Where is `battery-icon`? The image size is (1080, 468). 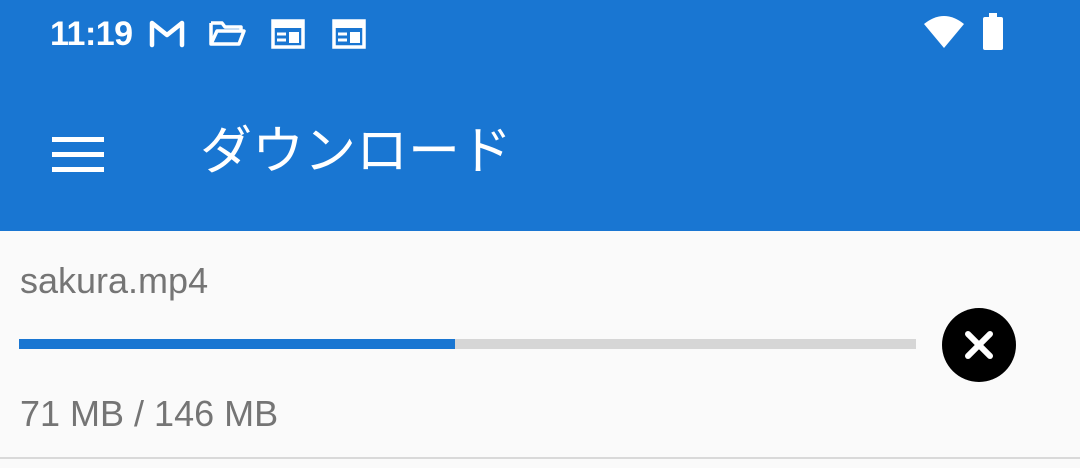
battery-icon is located at coordinates (993, 31).